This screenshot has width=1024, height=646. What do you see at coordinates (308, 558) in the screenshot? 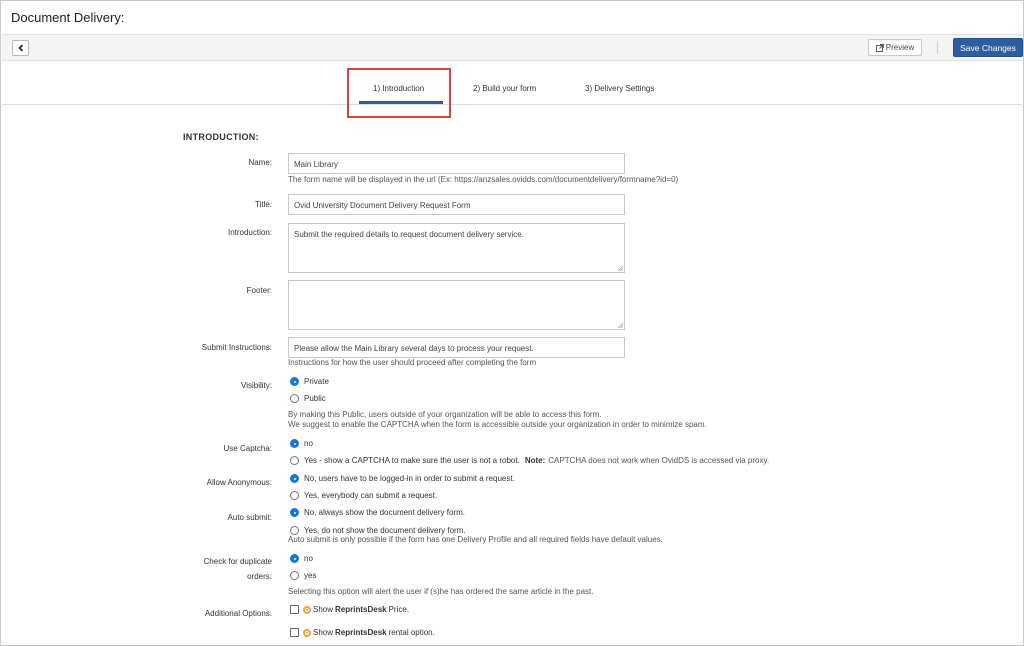
I see `duplicates-option-label: no` at bounding box center [308, 558].